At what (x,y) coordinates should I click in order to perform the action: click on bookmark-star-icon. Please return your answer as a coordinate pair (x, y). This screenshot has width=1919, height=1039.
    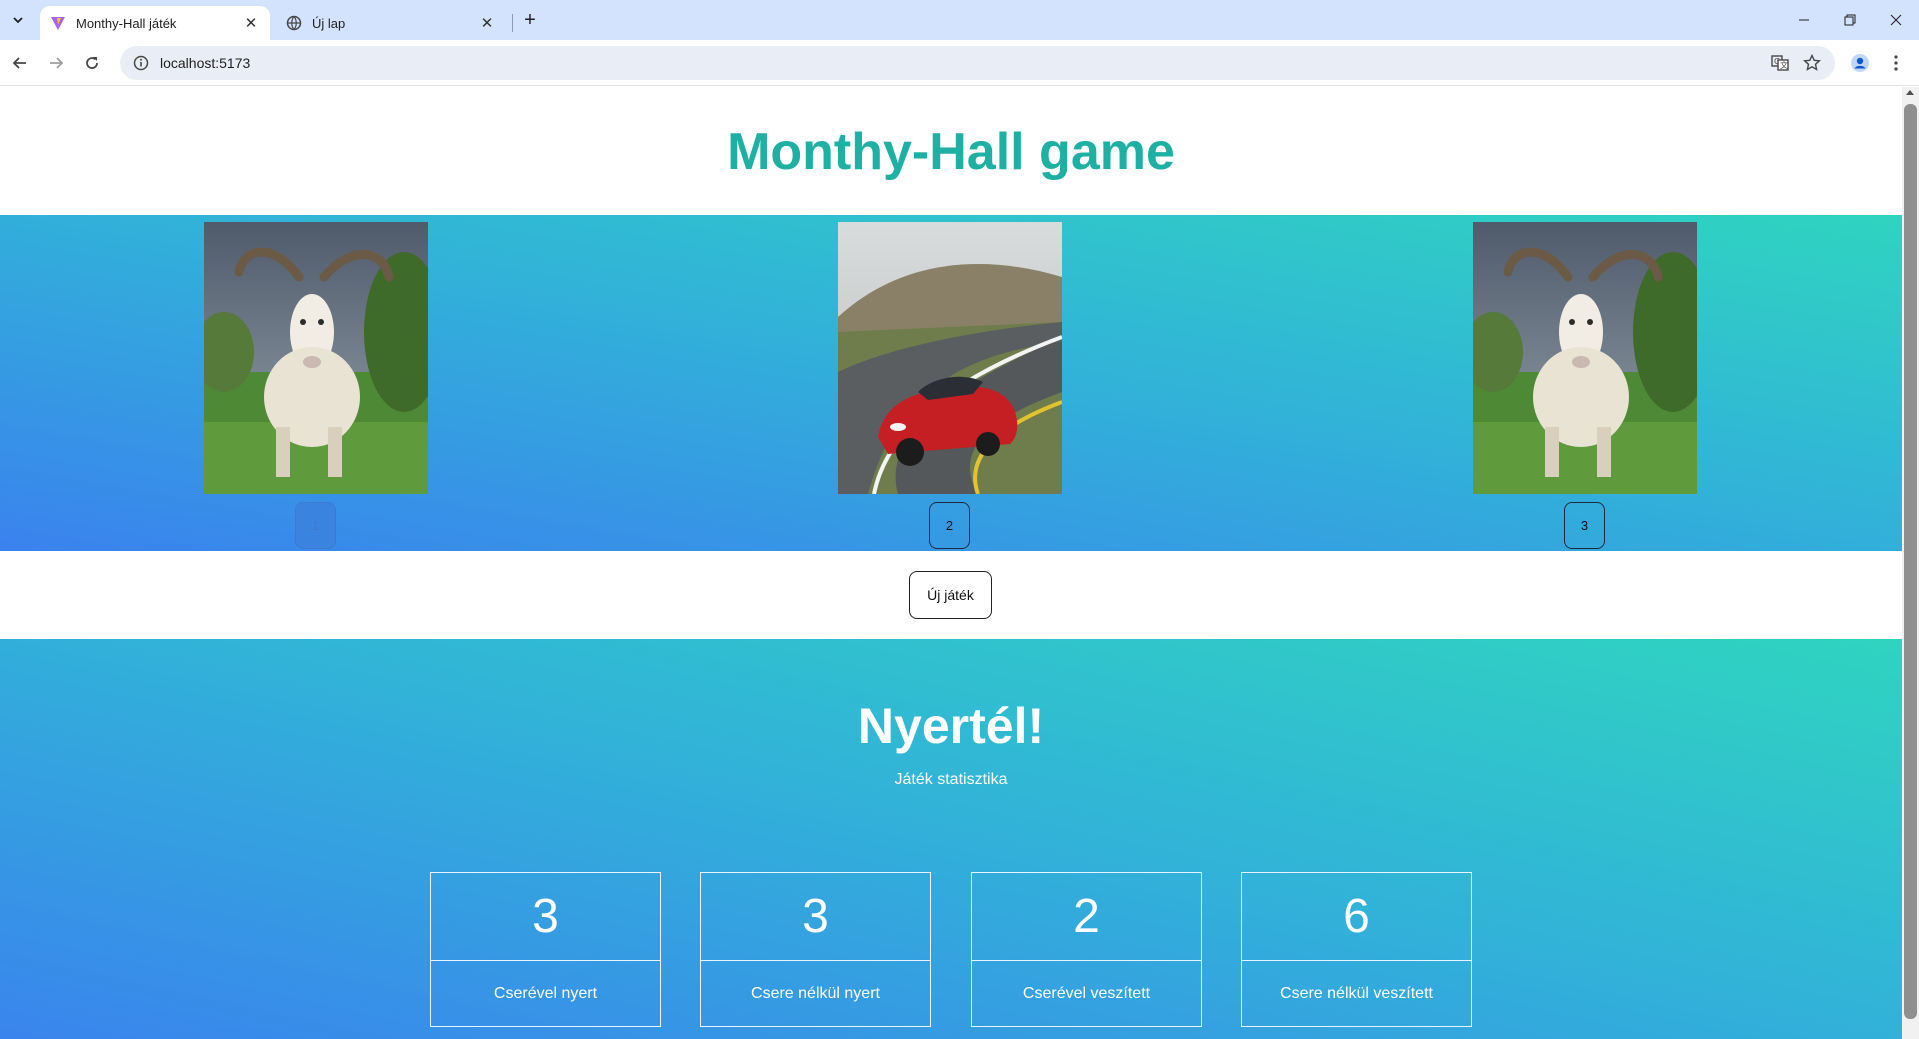
    Looking at the image, I should click on (1812, 63).